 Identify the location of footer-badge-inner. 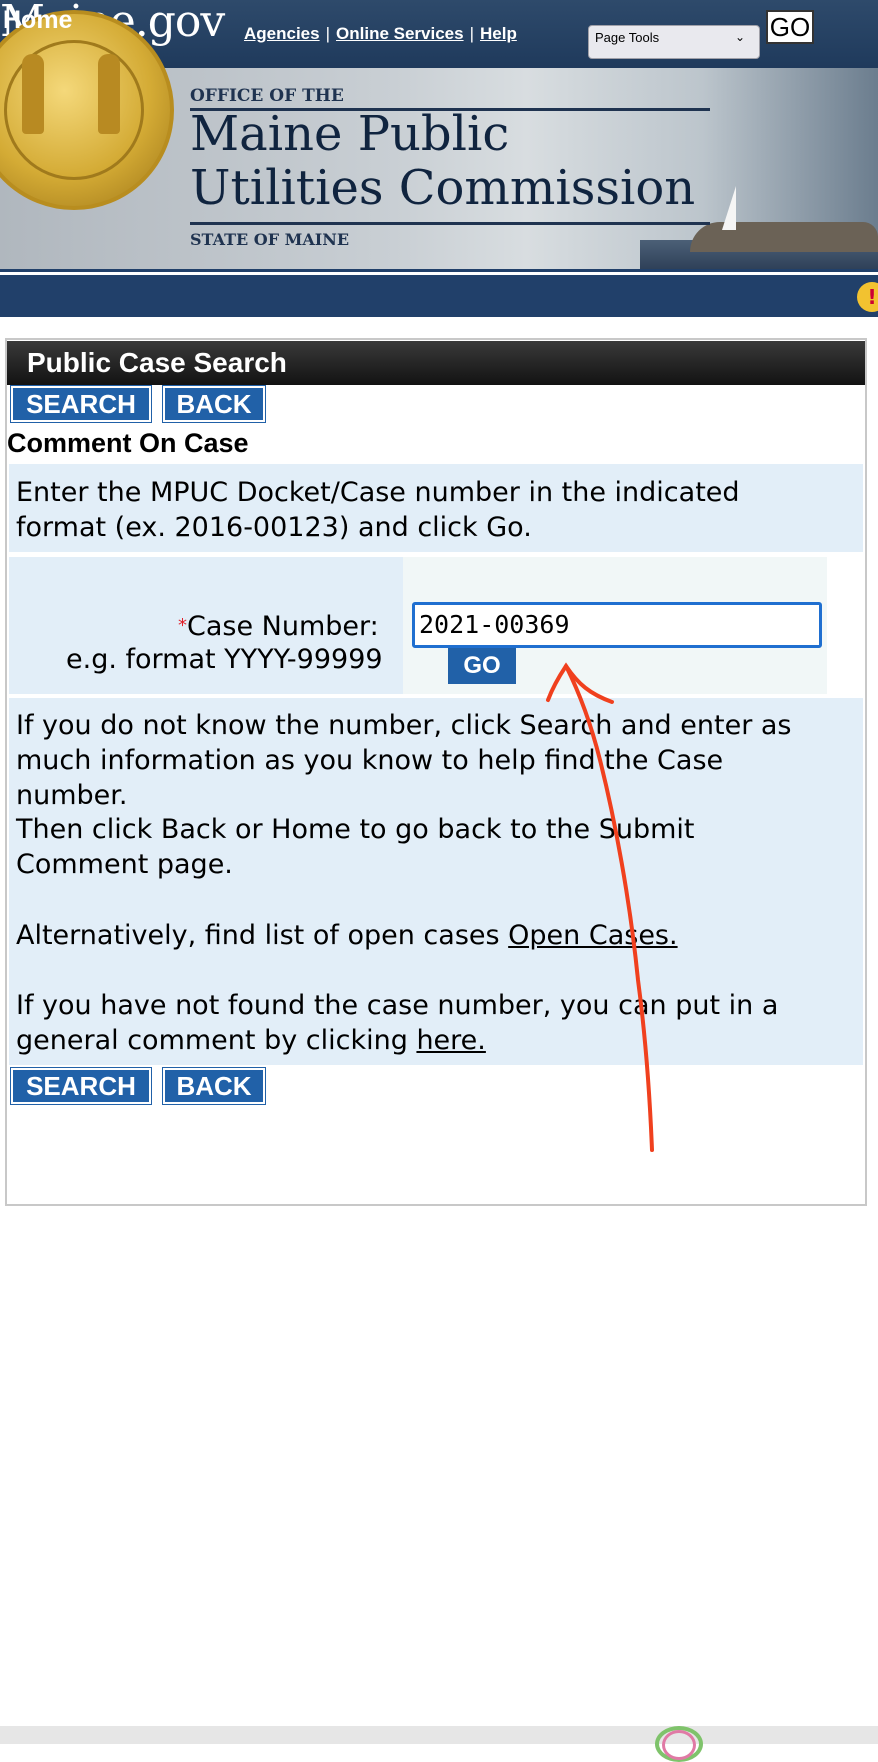
(679, 1745).